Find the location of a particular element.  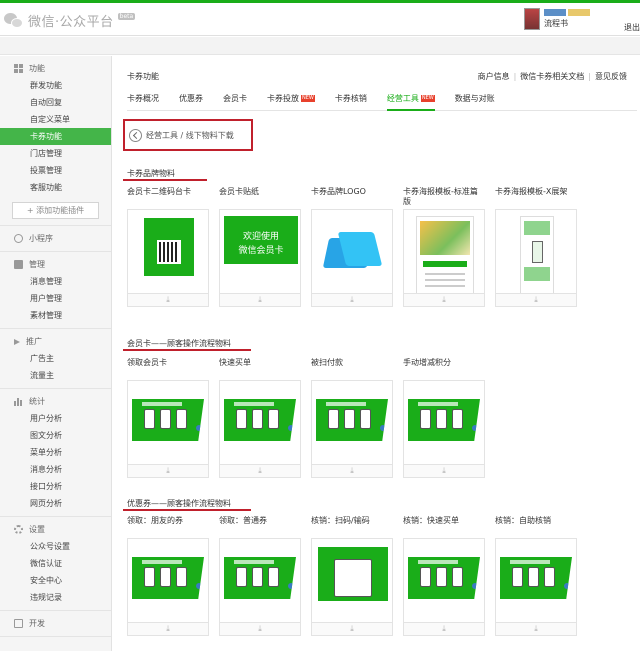

back-arrow-icon is located at coordinates (135, 135).